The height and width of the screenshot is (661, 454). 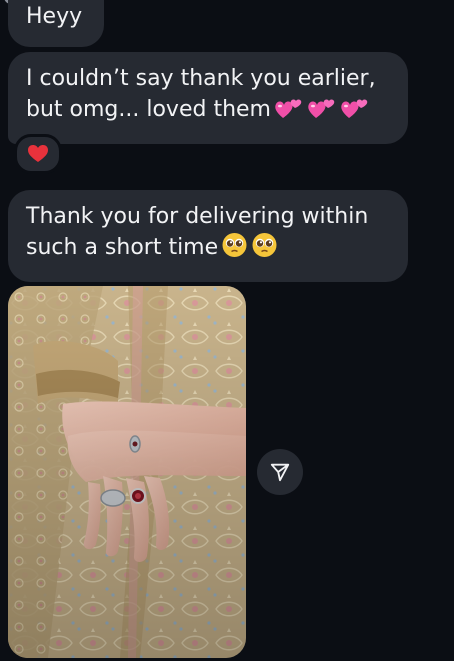 I want to click on message-text-line: but omg... loved them, so click(x=217, y=111).